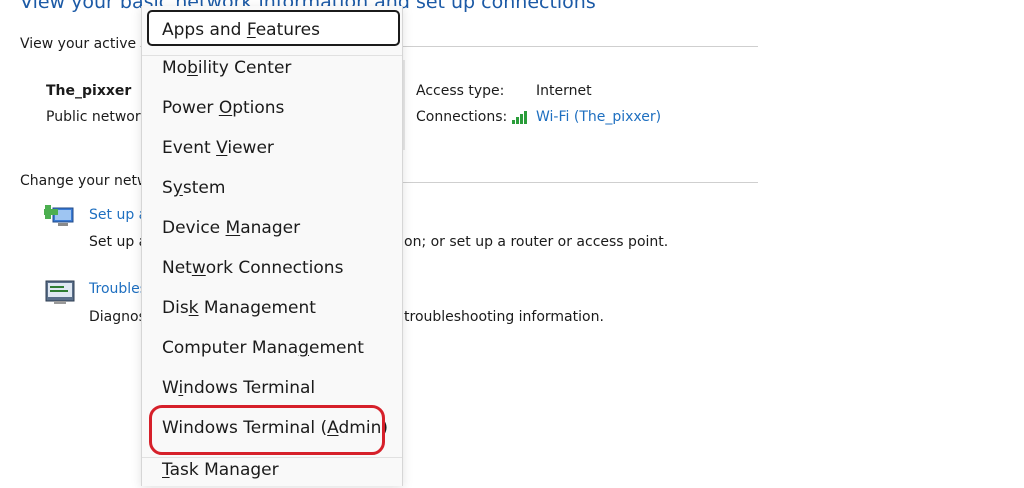  Describe the element at coordinates (118, 215) in the screenshot. I see `task-link-setup: Set up a` at that location.